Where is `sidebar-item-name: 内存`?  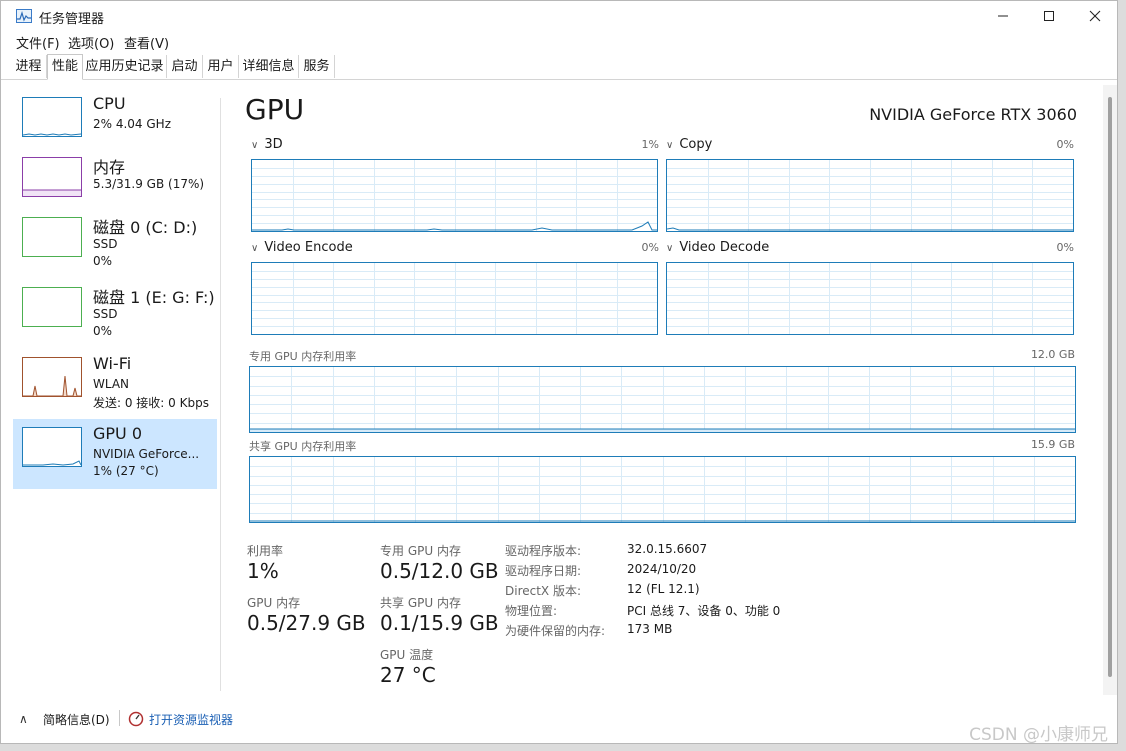
sidebar-item-name: 内存 is located at coordinates (109, 167).